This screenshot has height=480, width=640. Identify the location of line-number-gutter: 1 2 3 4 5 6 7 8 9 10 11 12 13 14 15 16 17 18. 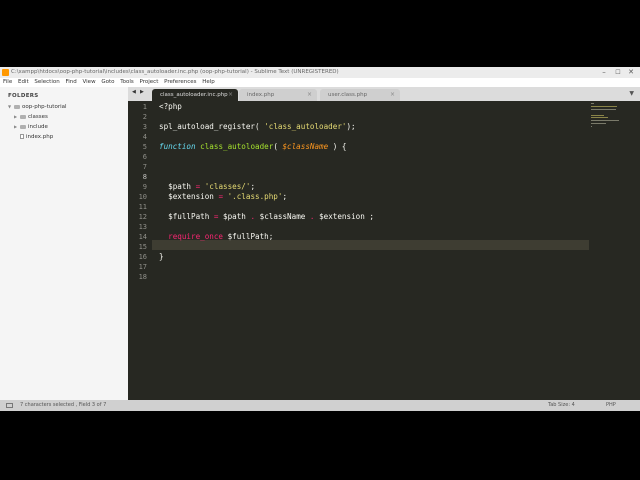
(140, 250).